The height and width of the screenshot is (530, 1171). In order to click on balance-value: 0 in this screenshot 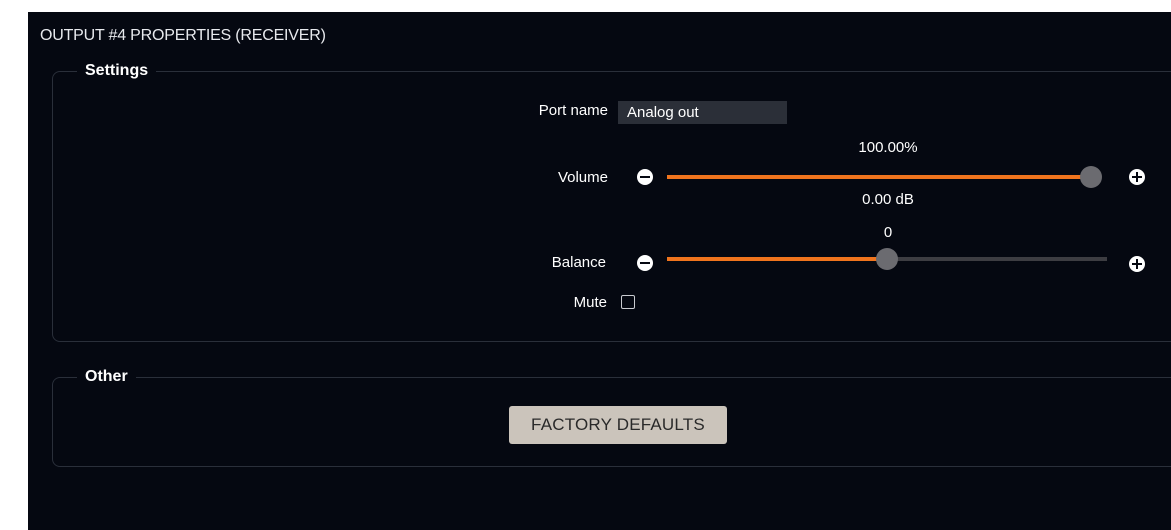, I will do `click(888, 232)`.